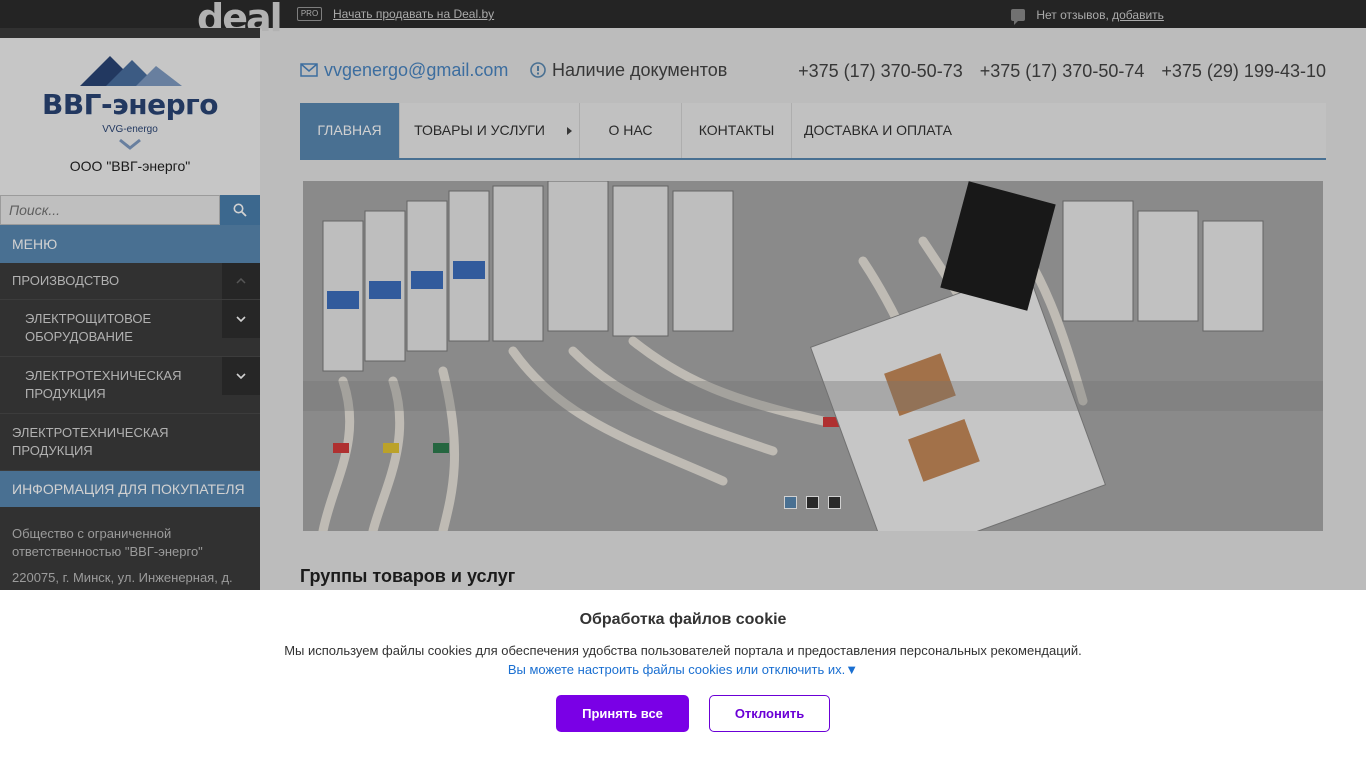 The height and width of the screenshot is (768, 1366). I want to click on decline-button: Отклонить, so click(769, 713).